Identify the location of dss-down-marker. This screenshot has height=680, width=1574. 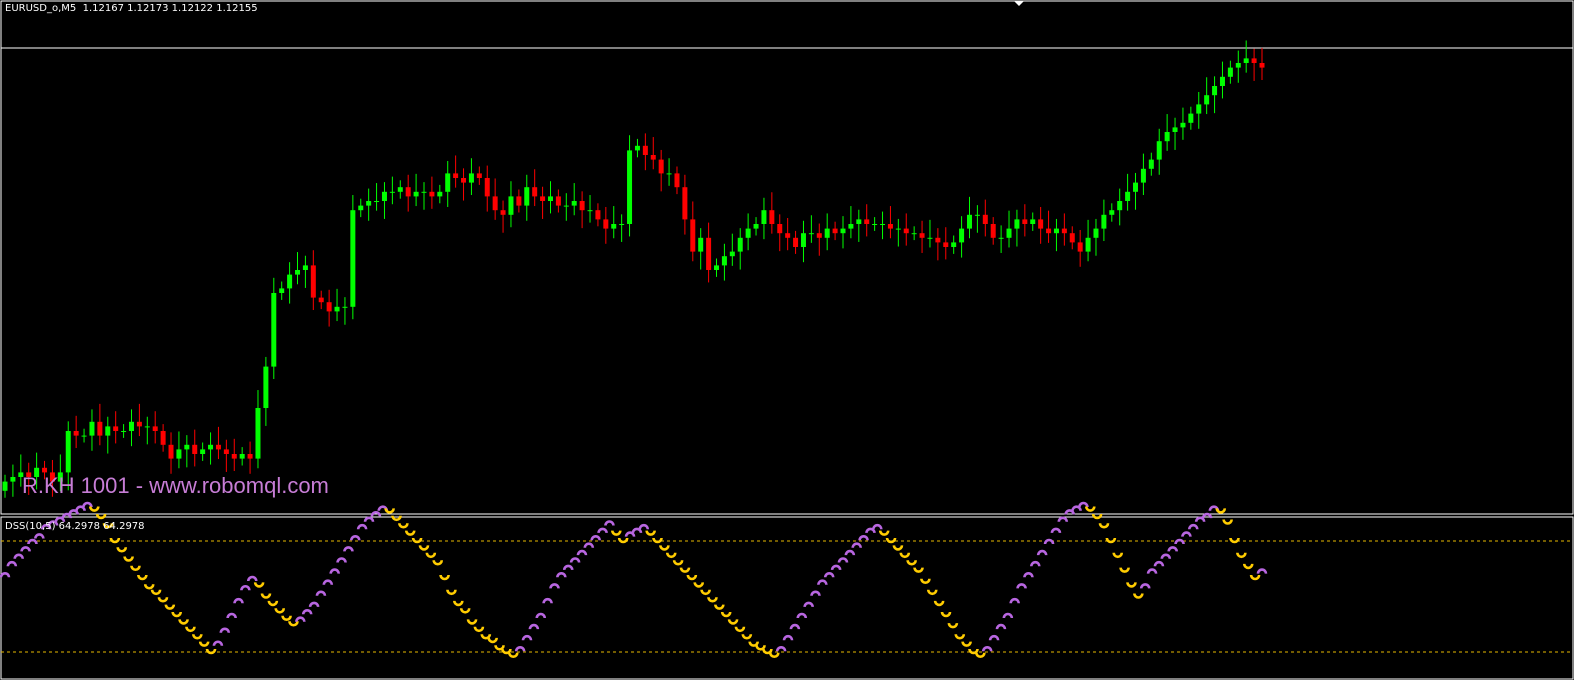
(1097, 516).